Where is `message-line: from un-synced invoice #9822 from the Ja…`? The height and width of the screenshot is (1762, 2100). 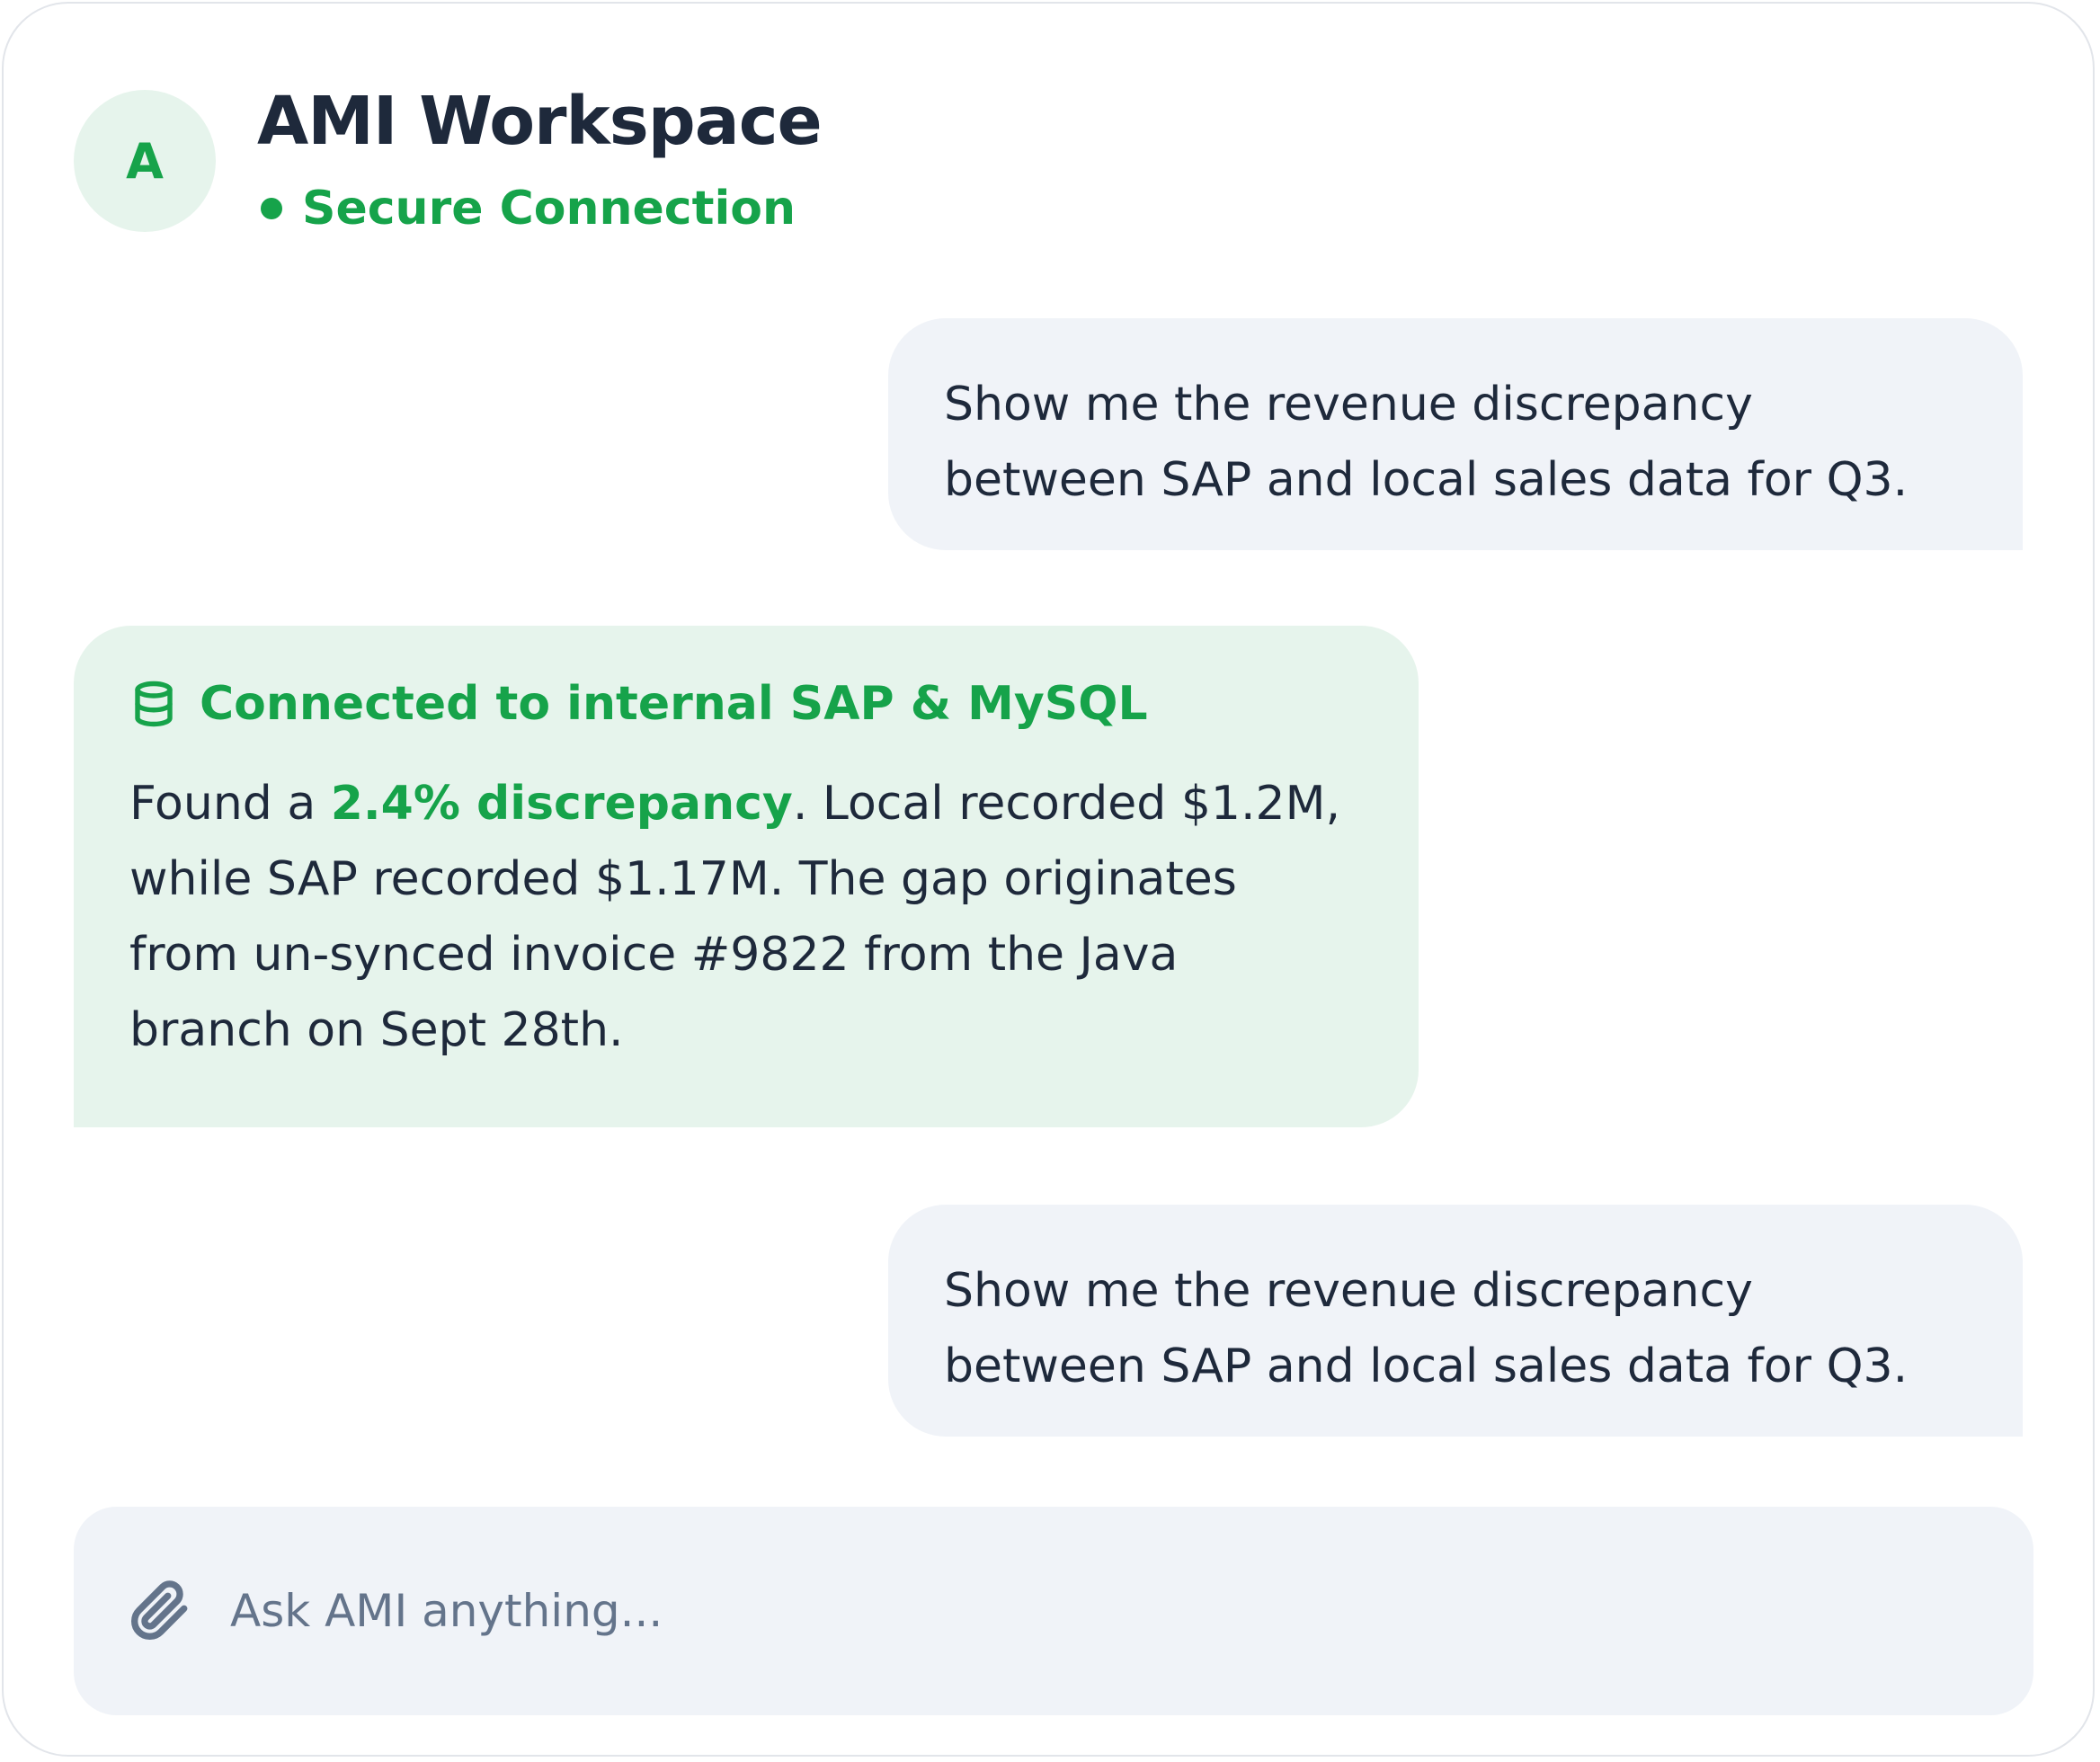
message-line: from un-synced invoice #9822 from the Ja… is located at coordinates (654, 955).